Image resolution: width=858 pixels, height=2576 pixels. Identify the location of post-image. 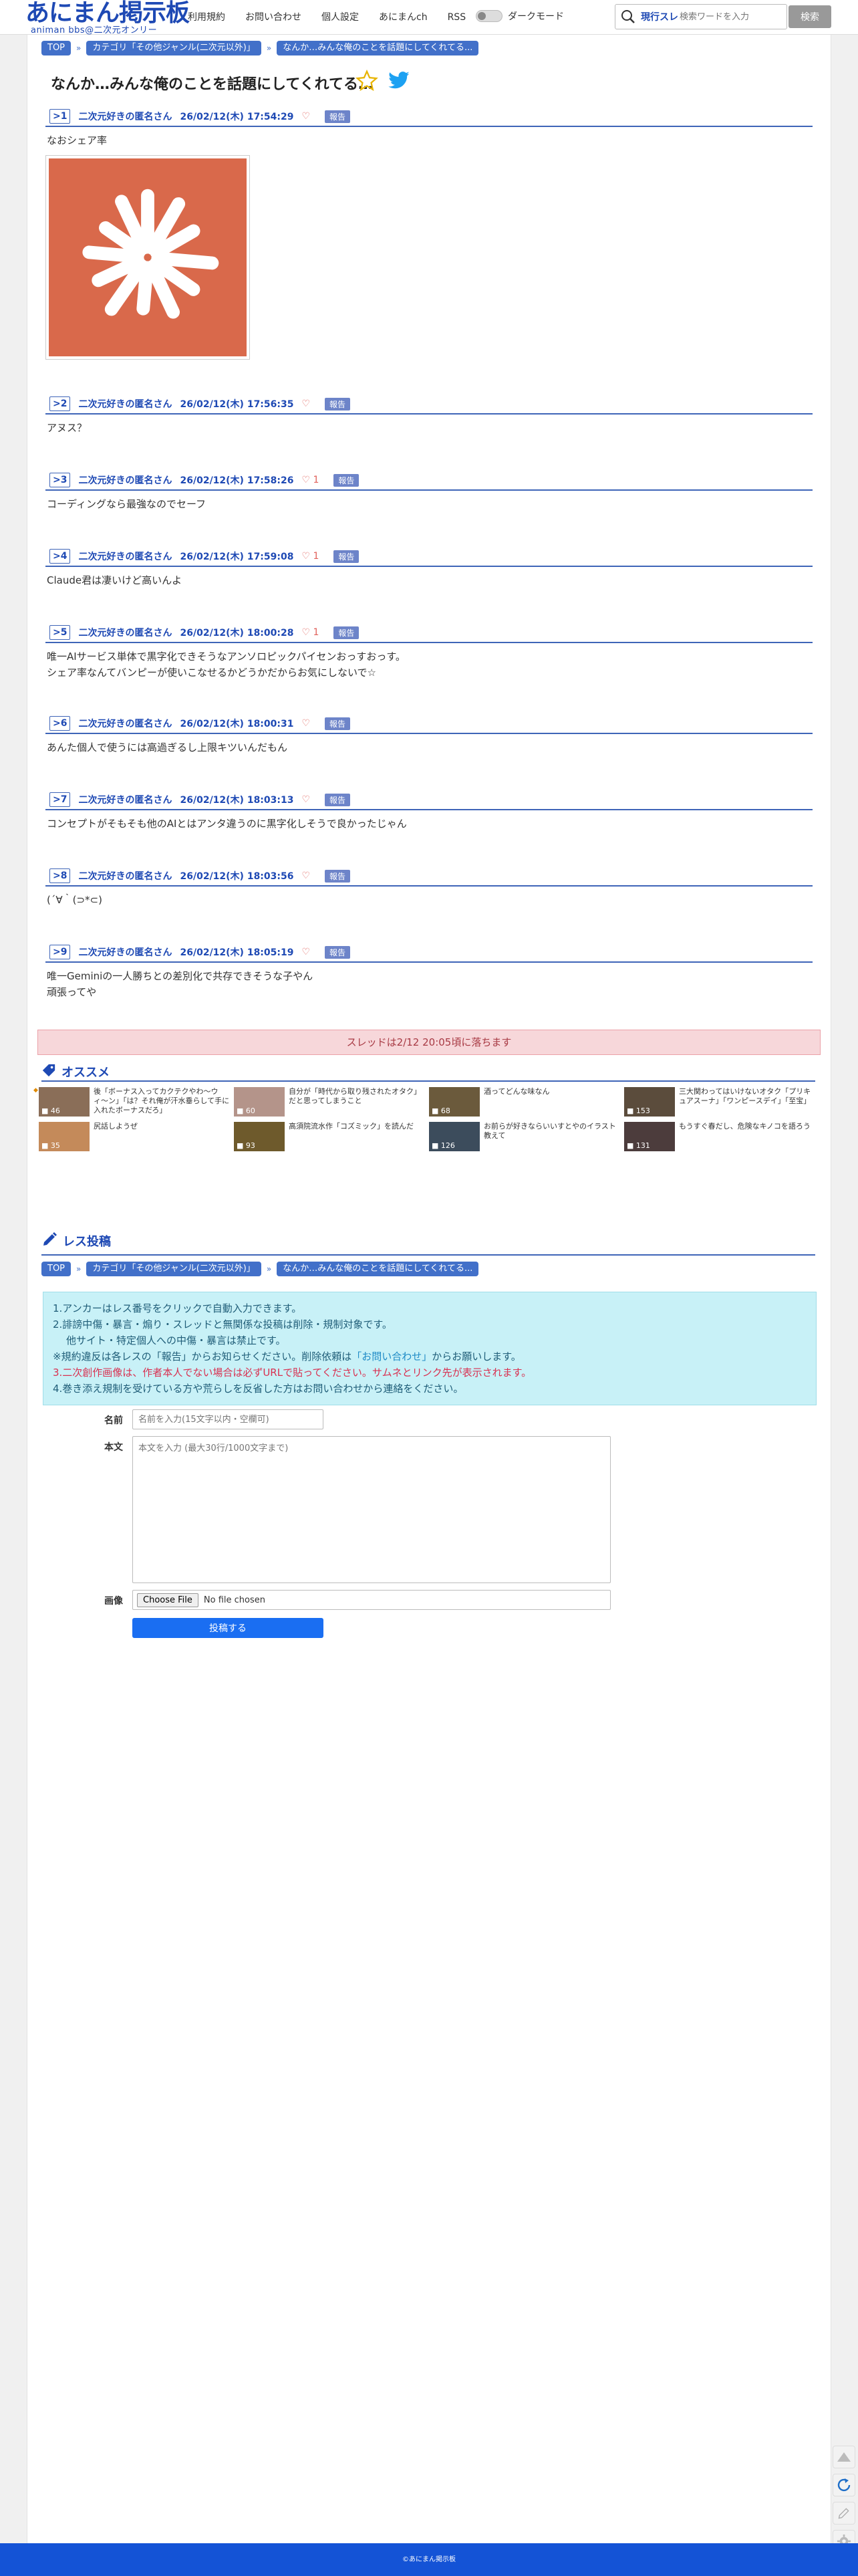
(147, 257).